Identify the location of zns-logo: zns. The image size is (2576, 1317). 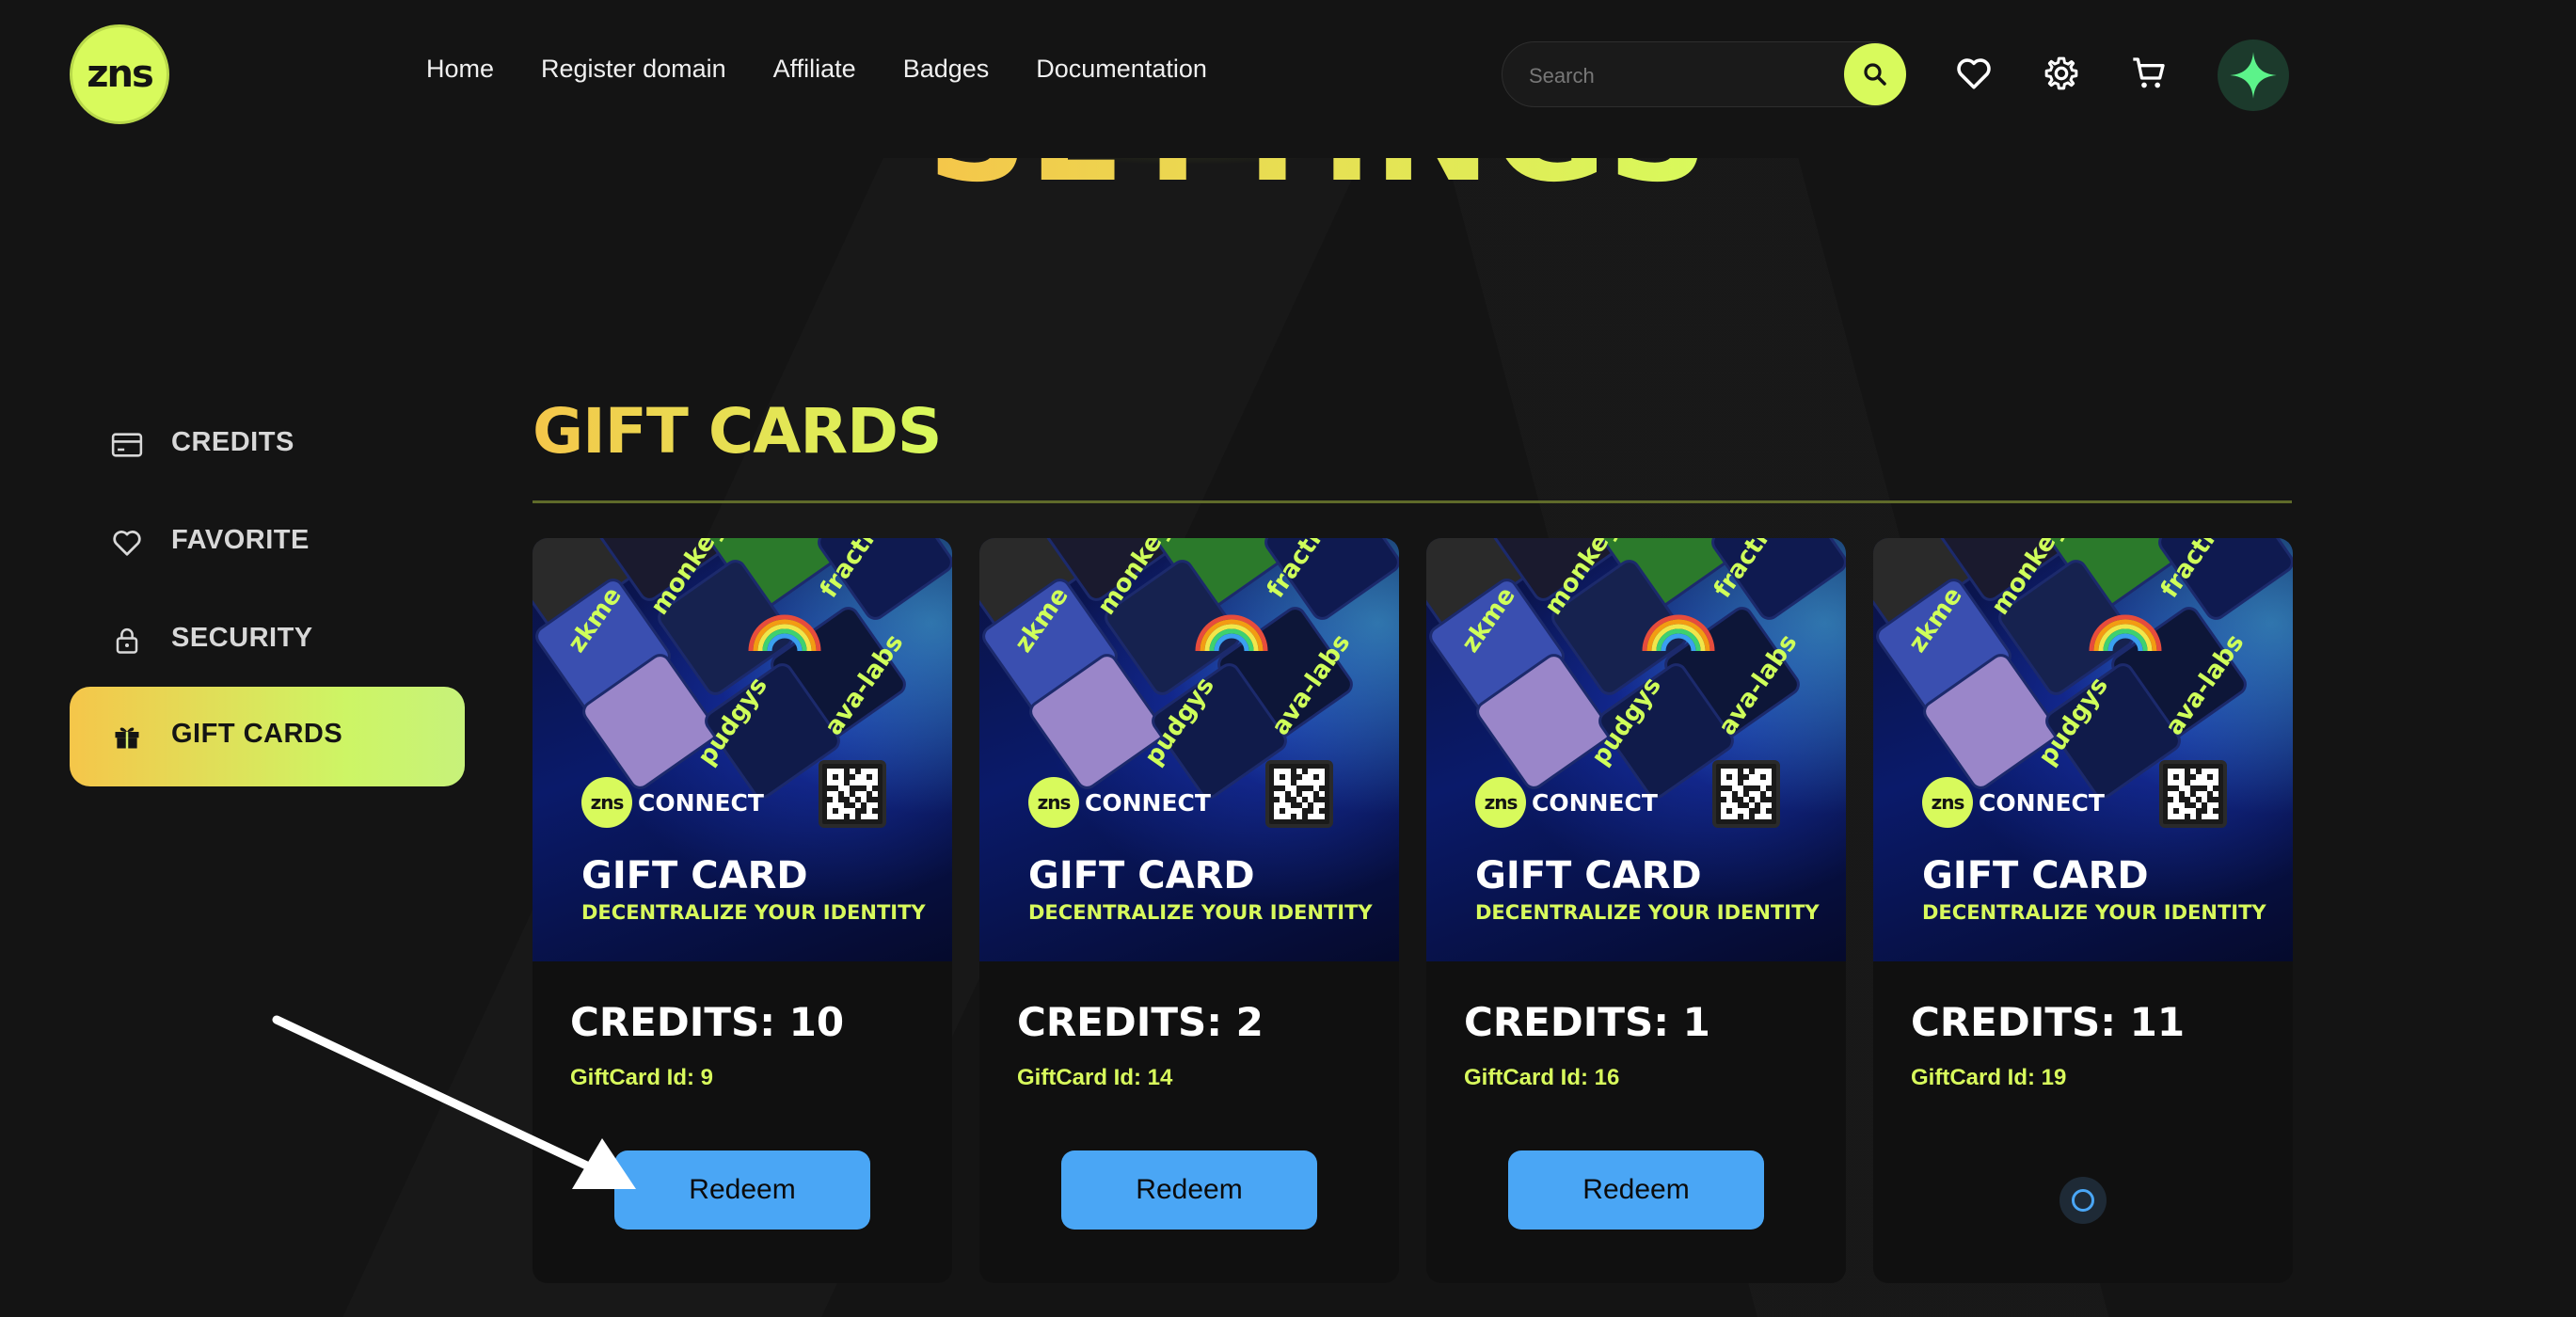
(119, 74).